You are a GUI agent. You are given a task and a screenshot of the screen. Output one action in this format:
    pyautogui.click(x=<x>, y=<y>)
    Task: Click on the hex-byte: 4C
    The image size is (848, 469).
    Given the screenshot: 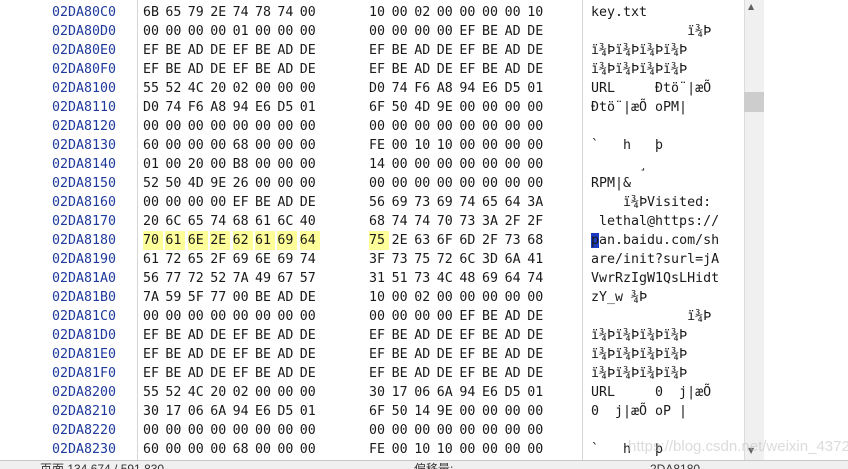 What is the action you would take?
    pyautogui.click(x=198, y=88)
    